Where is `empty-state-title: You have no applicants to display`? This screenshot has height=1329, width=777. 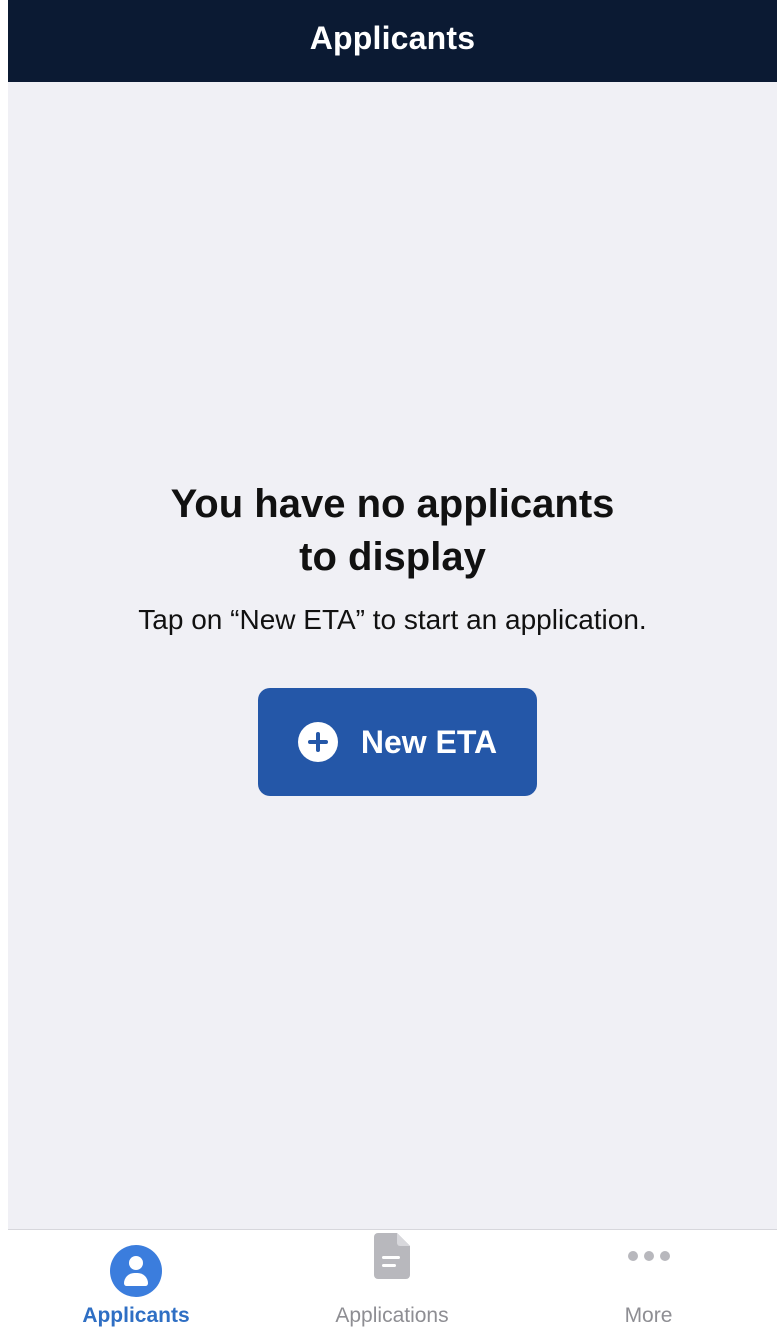 empty-state-title: You have no applicants to display is located at coordinates (392, 531).